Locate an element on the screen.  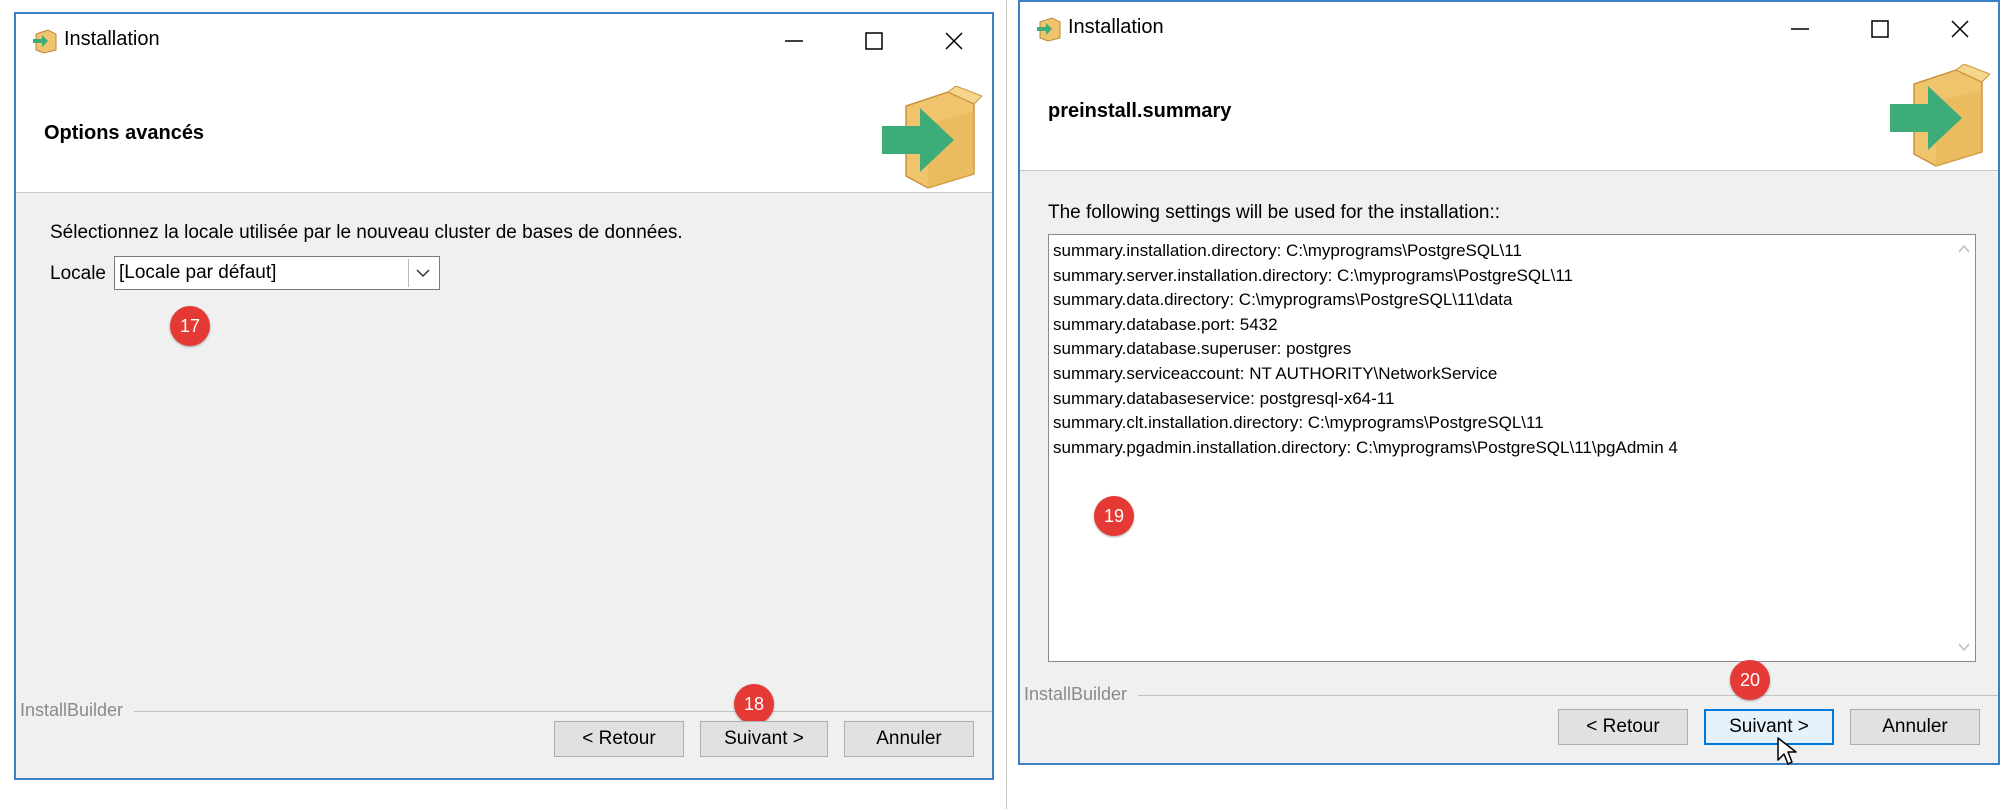
close-button is located at coordinates (954, 41).